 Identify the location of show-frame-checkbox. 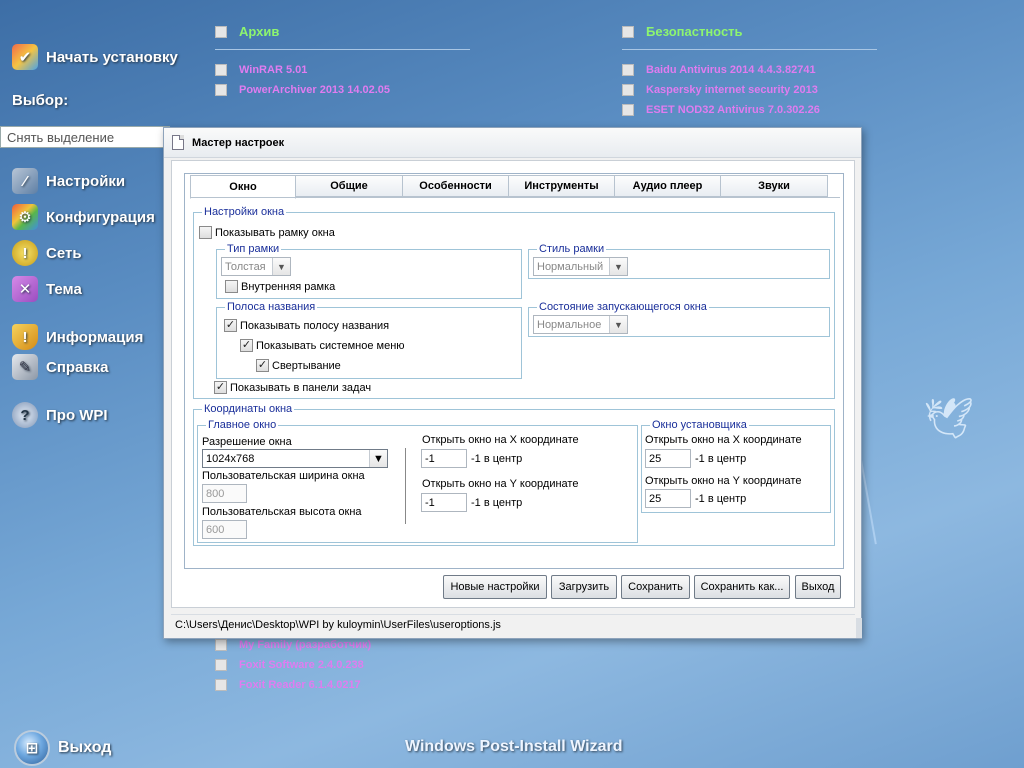
(205, 232).